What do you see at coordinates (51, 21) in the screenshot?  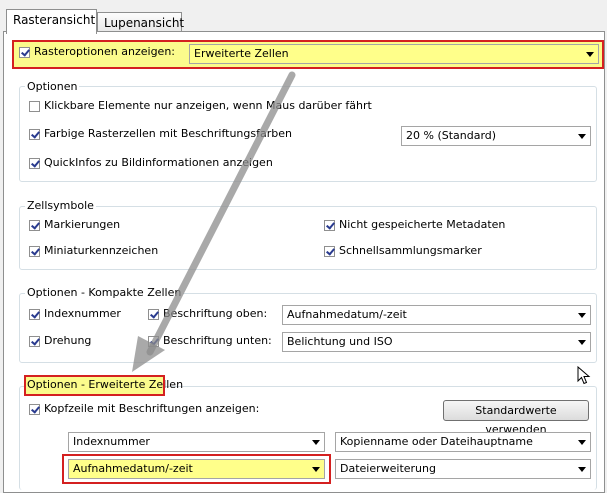 I see `tab-rasteransicht: Rasteransicht` at bounding box center [51, 21].